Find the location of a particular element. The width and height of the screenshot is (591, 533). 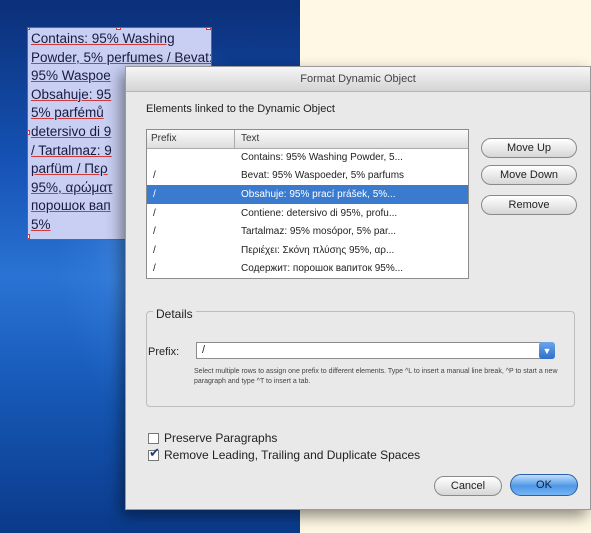

remove-button: Remove is located at coordinates (529, 205).